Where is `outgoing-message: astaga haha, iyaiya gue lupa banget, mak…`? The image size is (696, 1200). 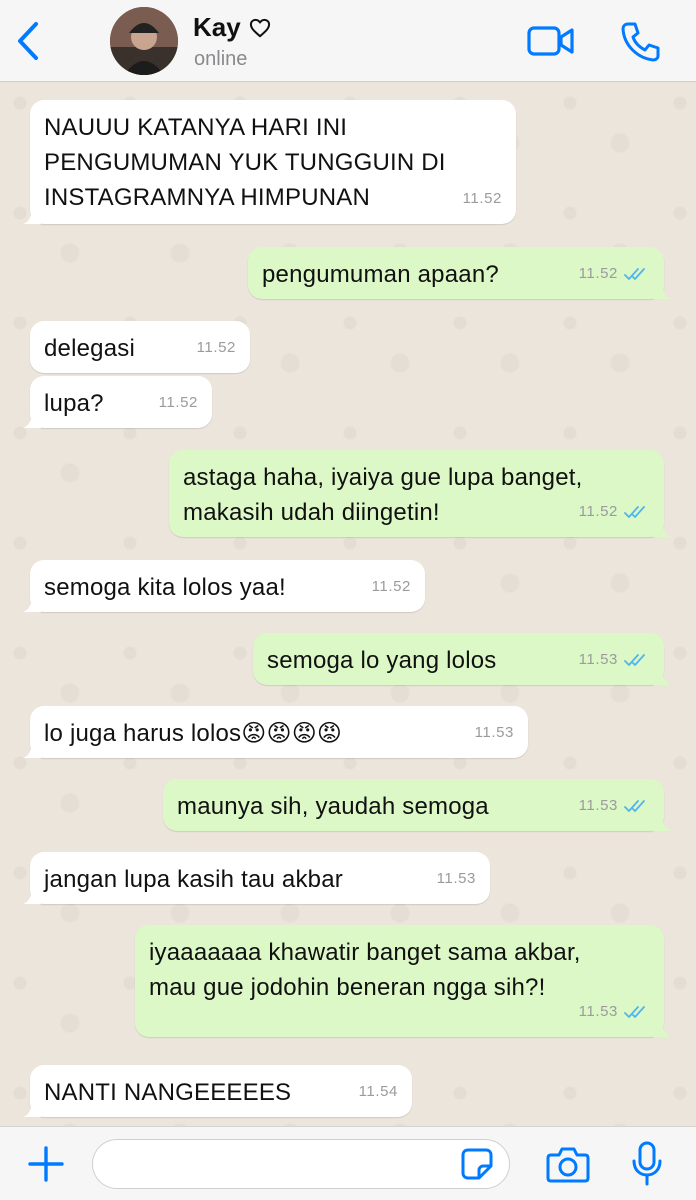 outgoing-message: astaga haha, iyaiya gue lupa banget, mak… is located at coordinates (420, 493).